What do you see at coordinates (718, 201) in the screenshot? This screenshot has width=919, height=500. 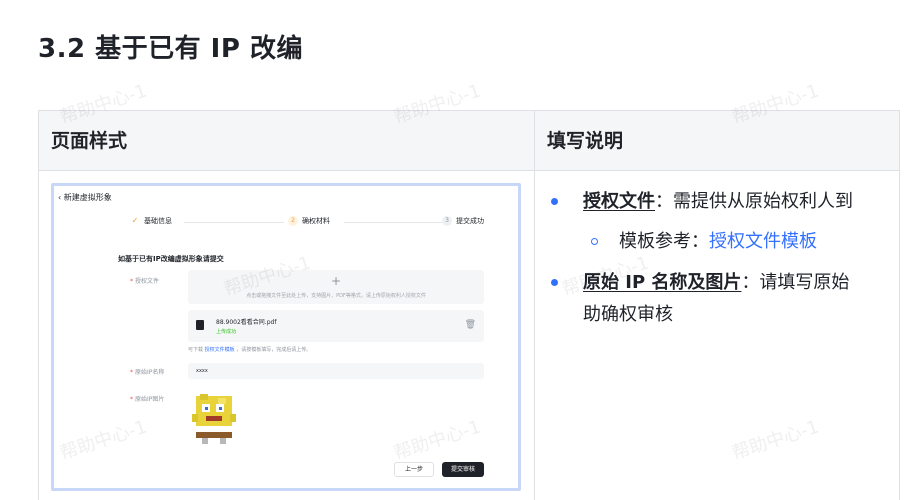 I see `instruction-auth-file: 授权文件：需提供从原始权利人到` at bounding box center [718, 201].